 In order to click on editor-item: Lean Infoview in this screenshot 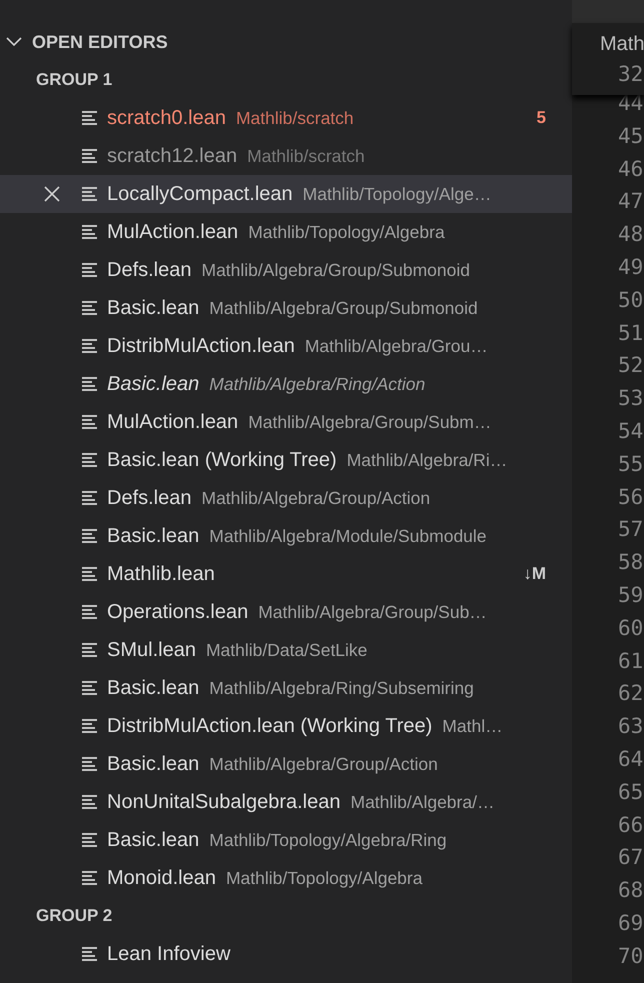, I will do `click(286, 954)`.